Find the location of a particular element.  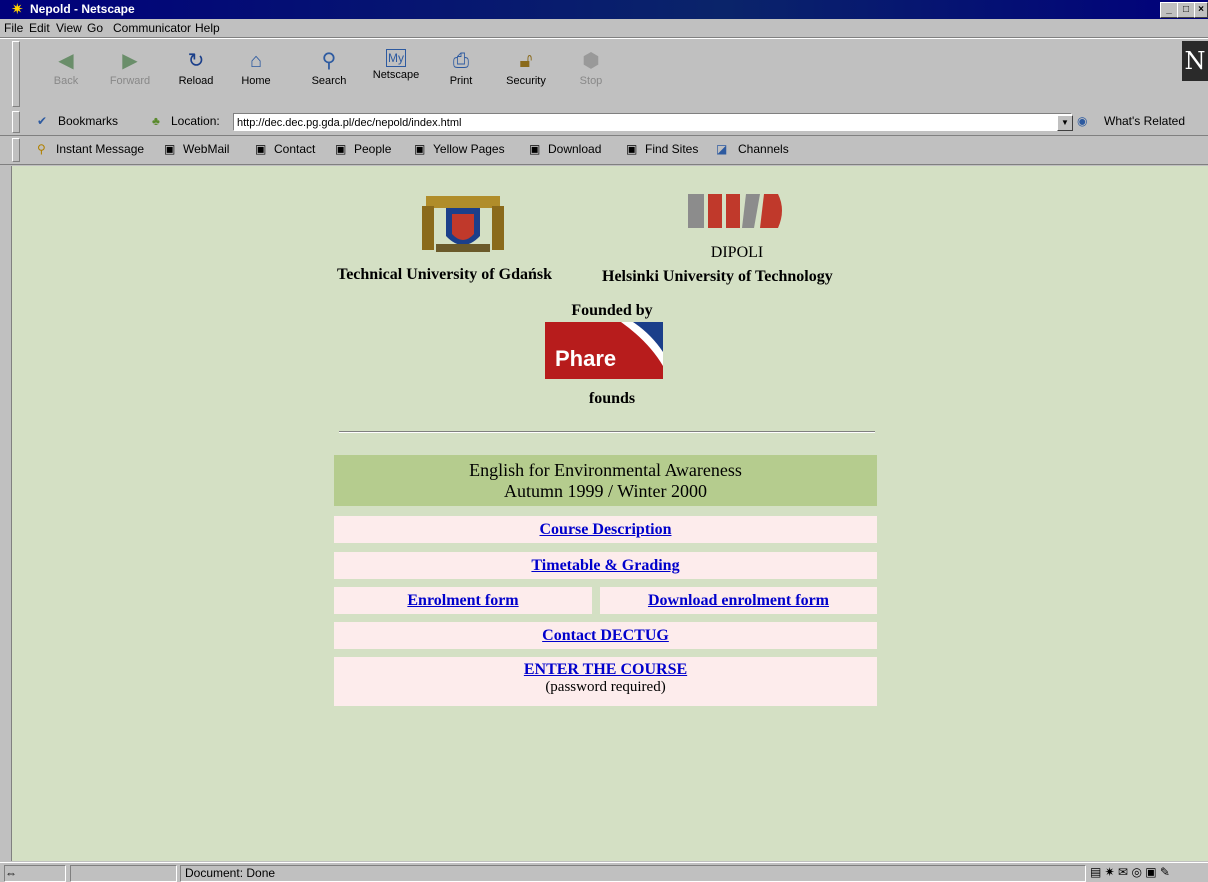

location-icon: ♣ is located at coordinates (156, 121).